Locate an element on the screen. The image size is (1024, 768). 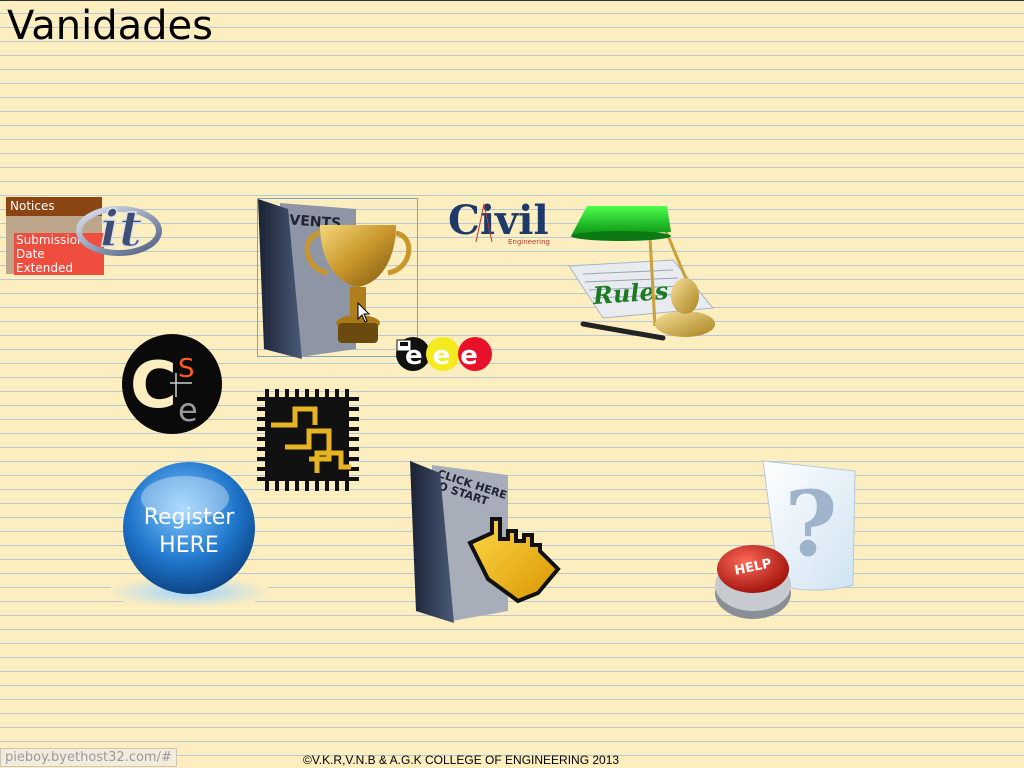
help-question-icon: ? HELP is located at coordinates (785, 539).